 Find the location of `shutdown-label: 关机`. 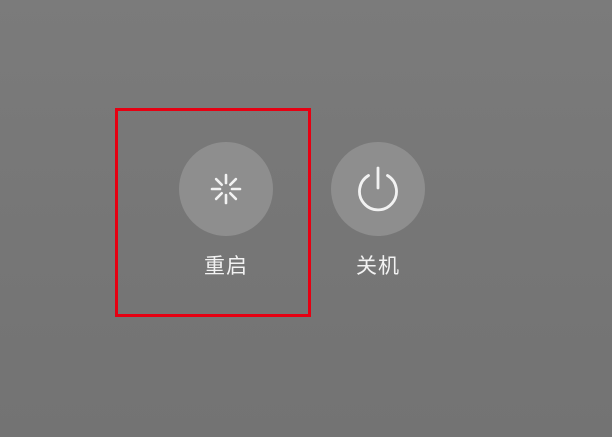

shutdown-label: 关机 is located at coordinates (378, 266).